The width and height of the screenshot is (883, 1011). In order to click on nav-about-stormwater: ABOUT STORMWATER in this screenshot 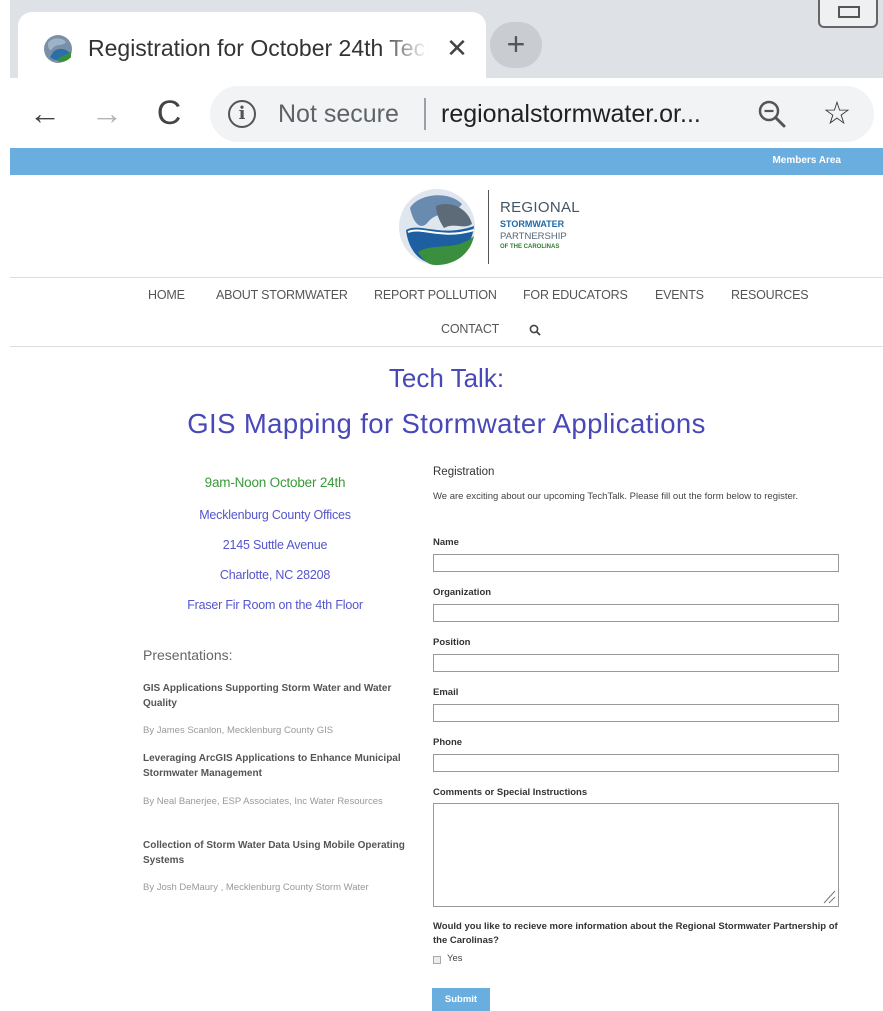, I will do `click(282, 295)`.